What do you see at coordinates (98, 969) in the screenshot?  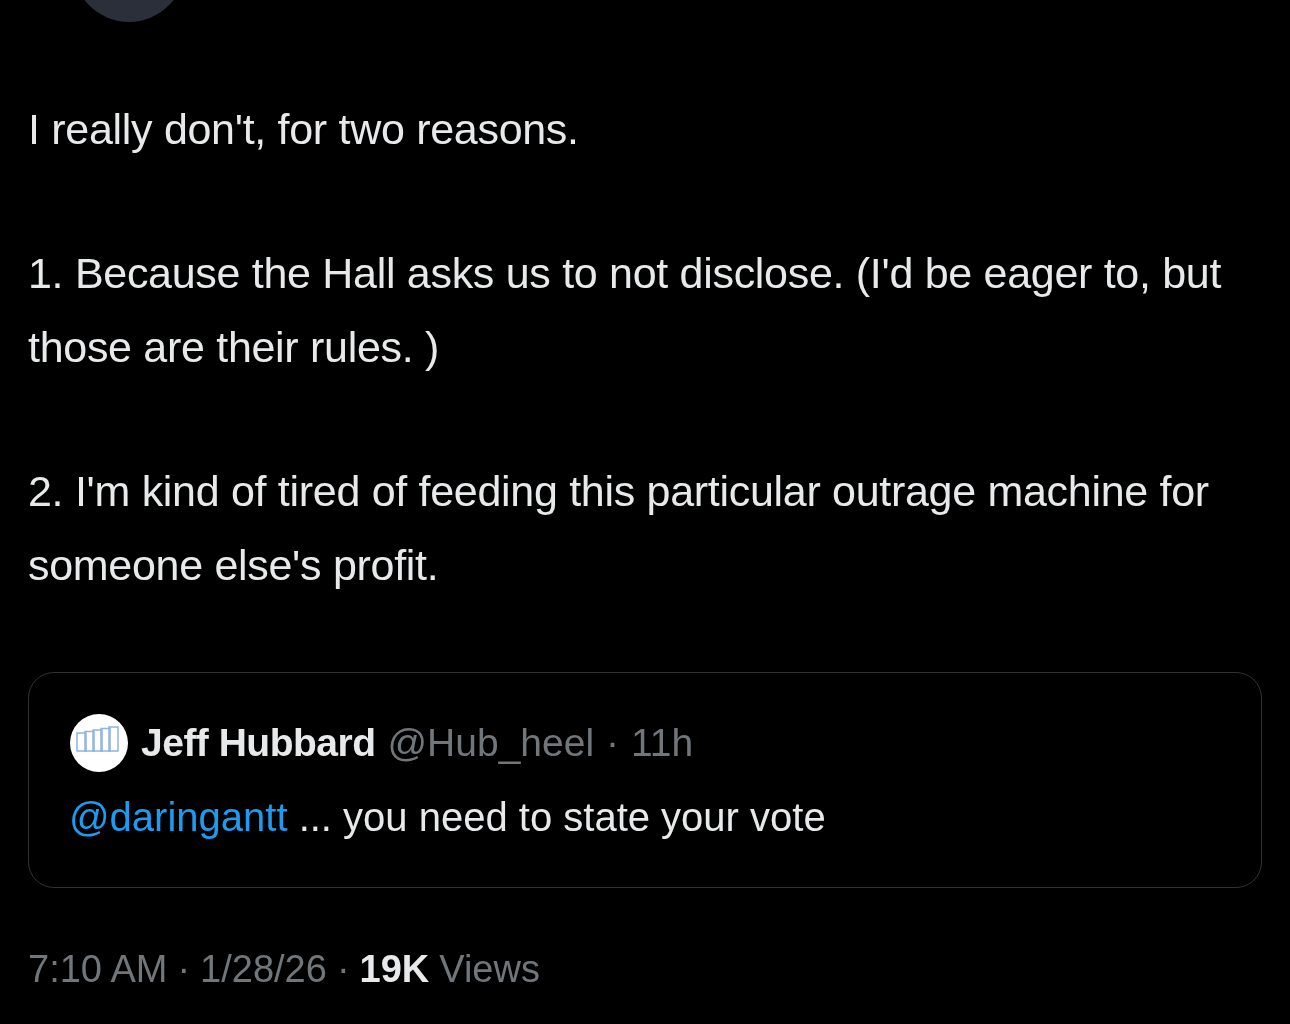 I see `post-time: 7:10 AM` at bounding box center [98, 969].